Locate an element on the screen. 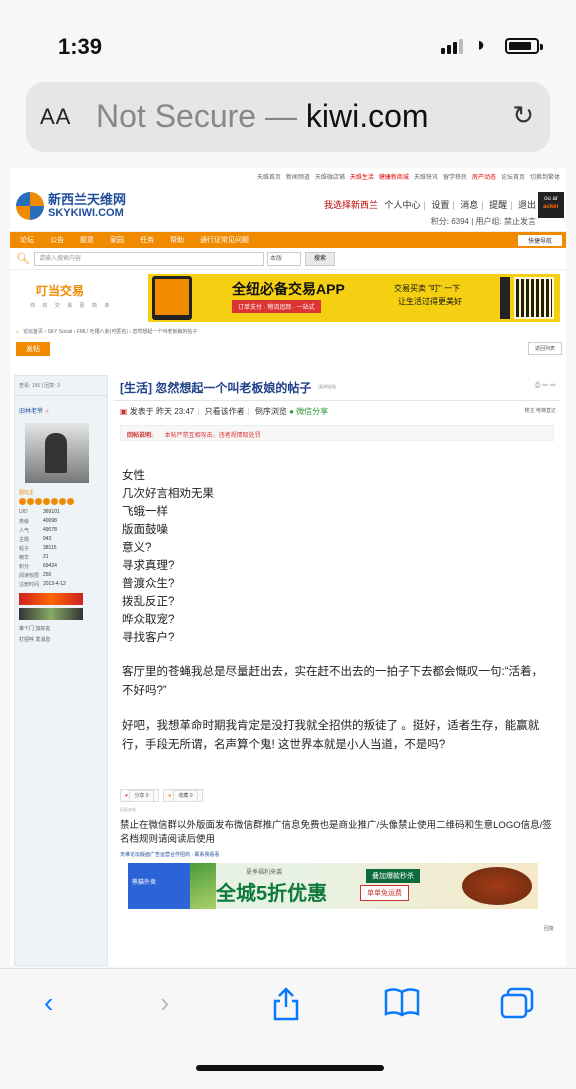 The width and height of the screenshot is (576, 1089). forward-icon: › is located at coordinates (164, 1003).